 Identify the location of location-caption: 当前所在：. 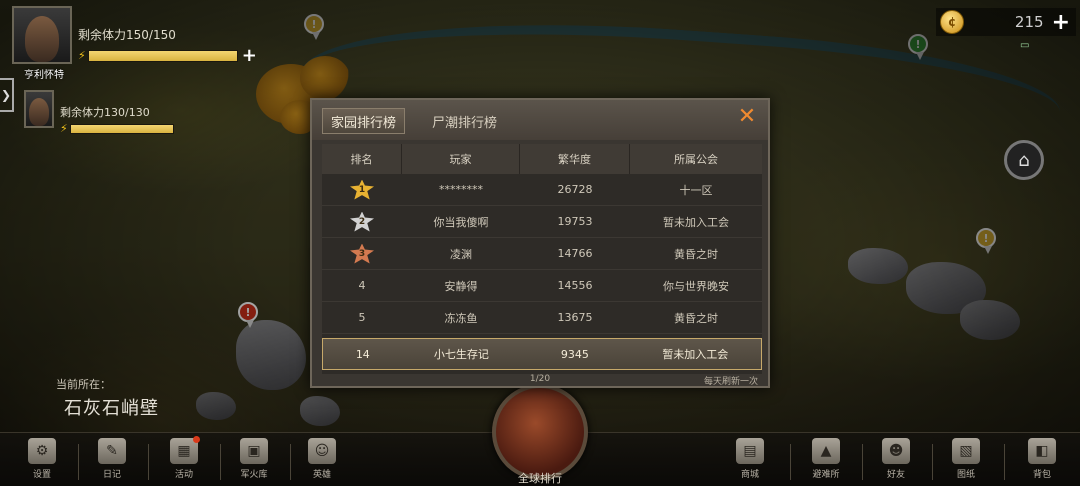
(83, 384).